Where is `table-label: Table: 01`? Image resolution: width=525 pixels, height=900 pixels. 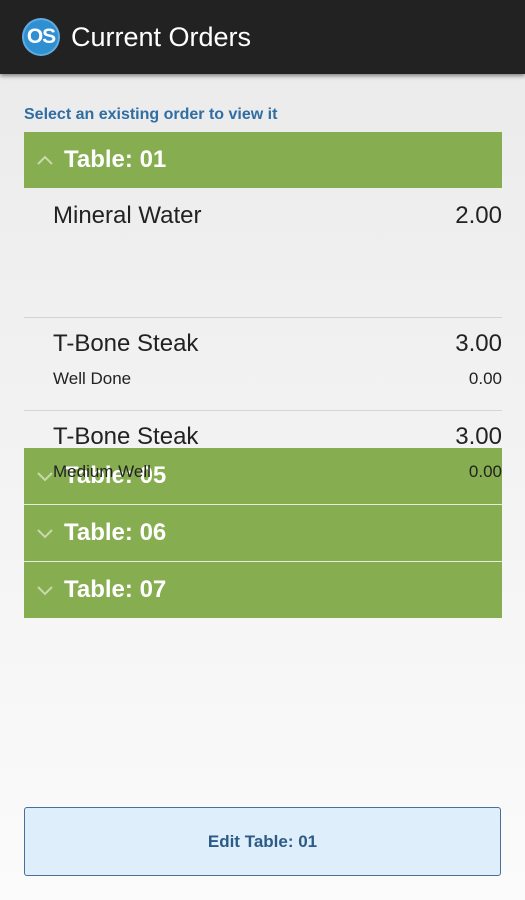 table-label: Table: 01 is located at coordinates (115, 159).